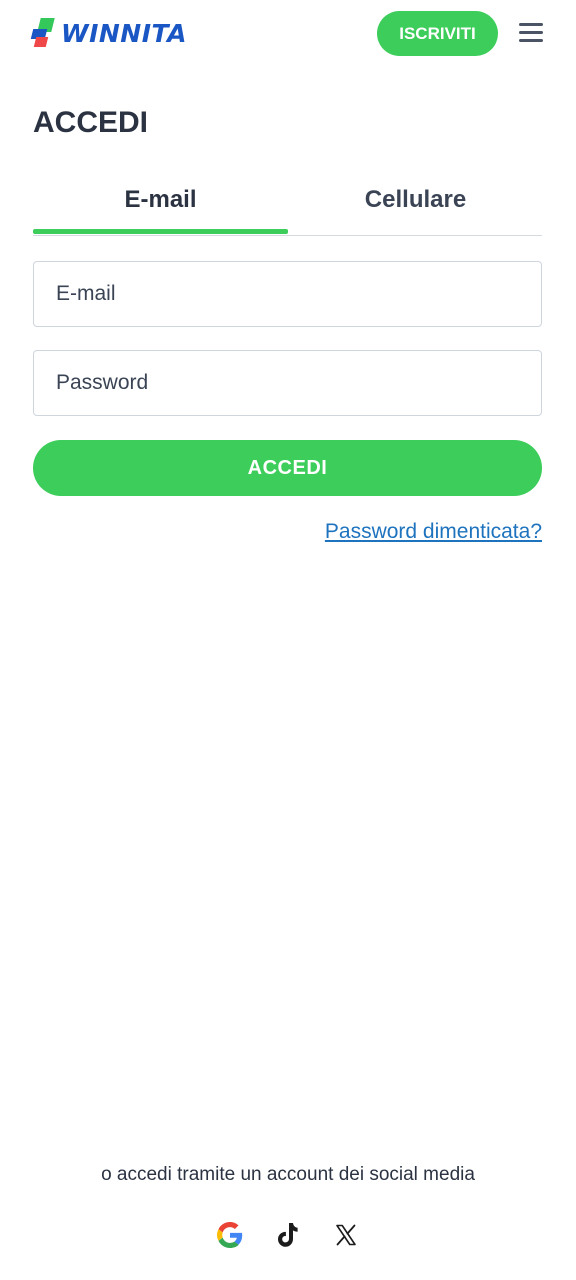 Image resolution: width=576 pixels, height=1280 pixels. What do you see at coordinates (415, 208) in the screenshot?
I see `tab-phone: Cellulare` at bounding box center [415, 208].